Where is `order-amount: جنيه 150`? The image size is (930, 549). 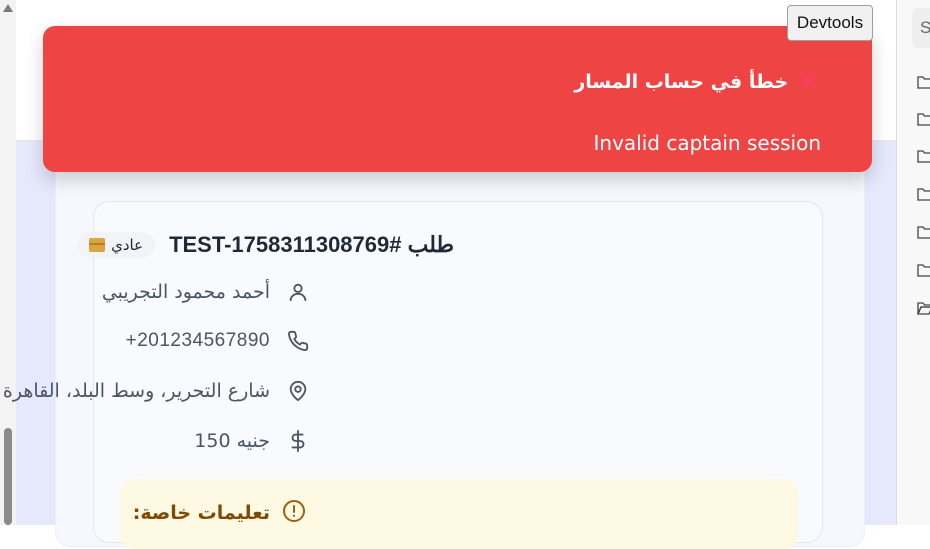 order-amount: جنيه 150 is located at coordinates (232, 441).